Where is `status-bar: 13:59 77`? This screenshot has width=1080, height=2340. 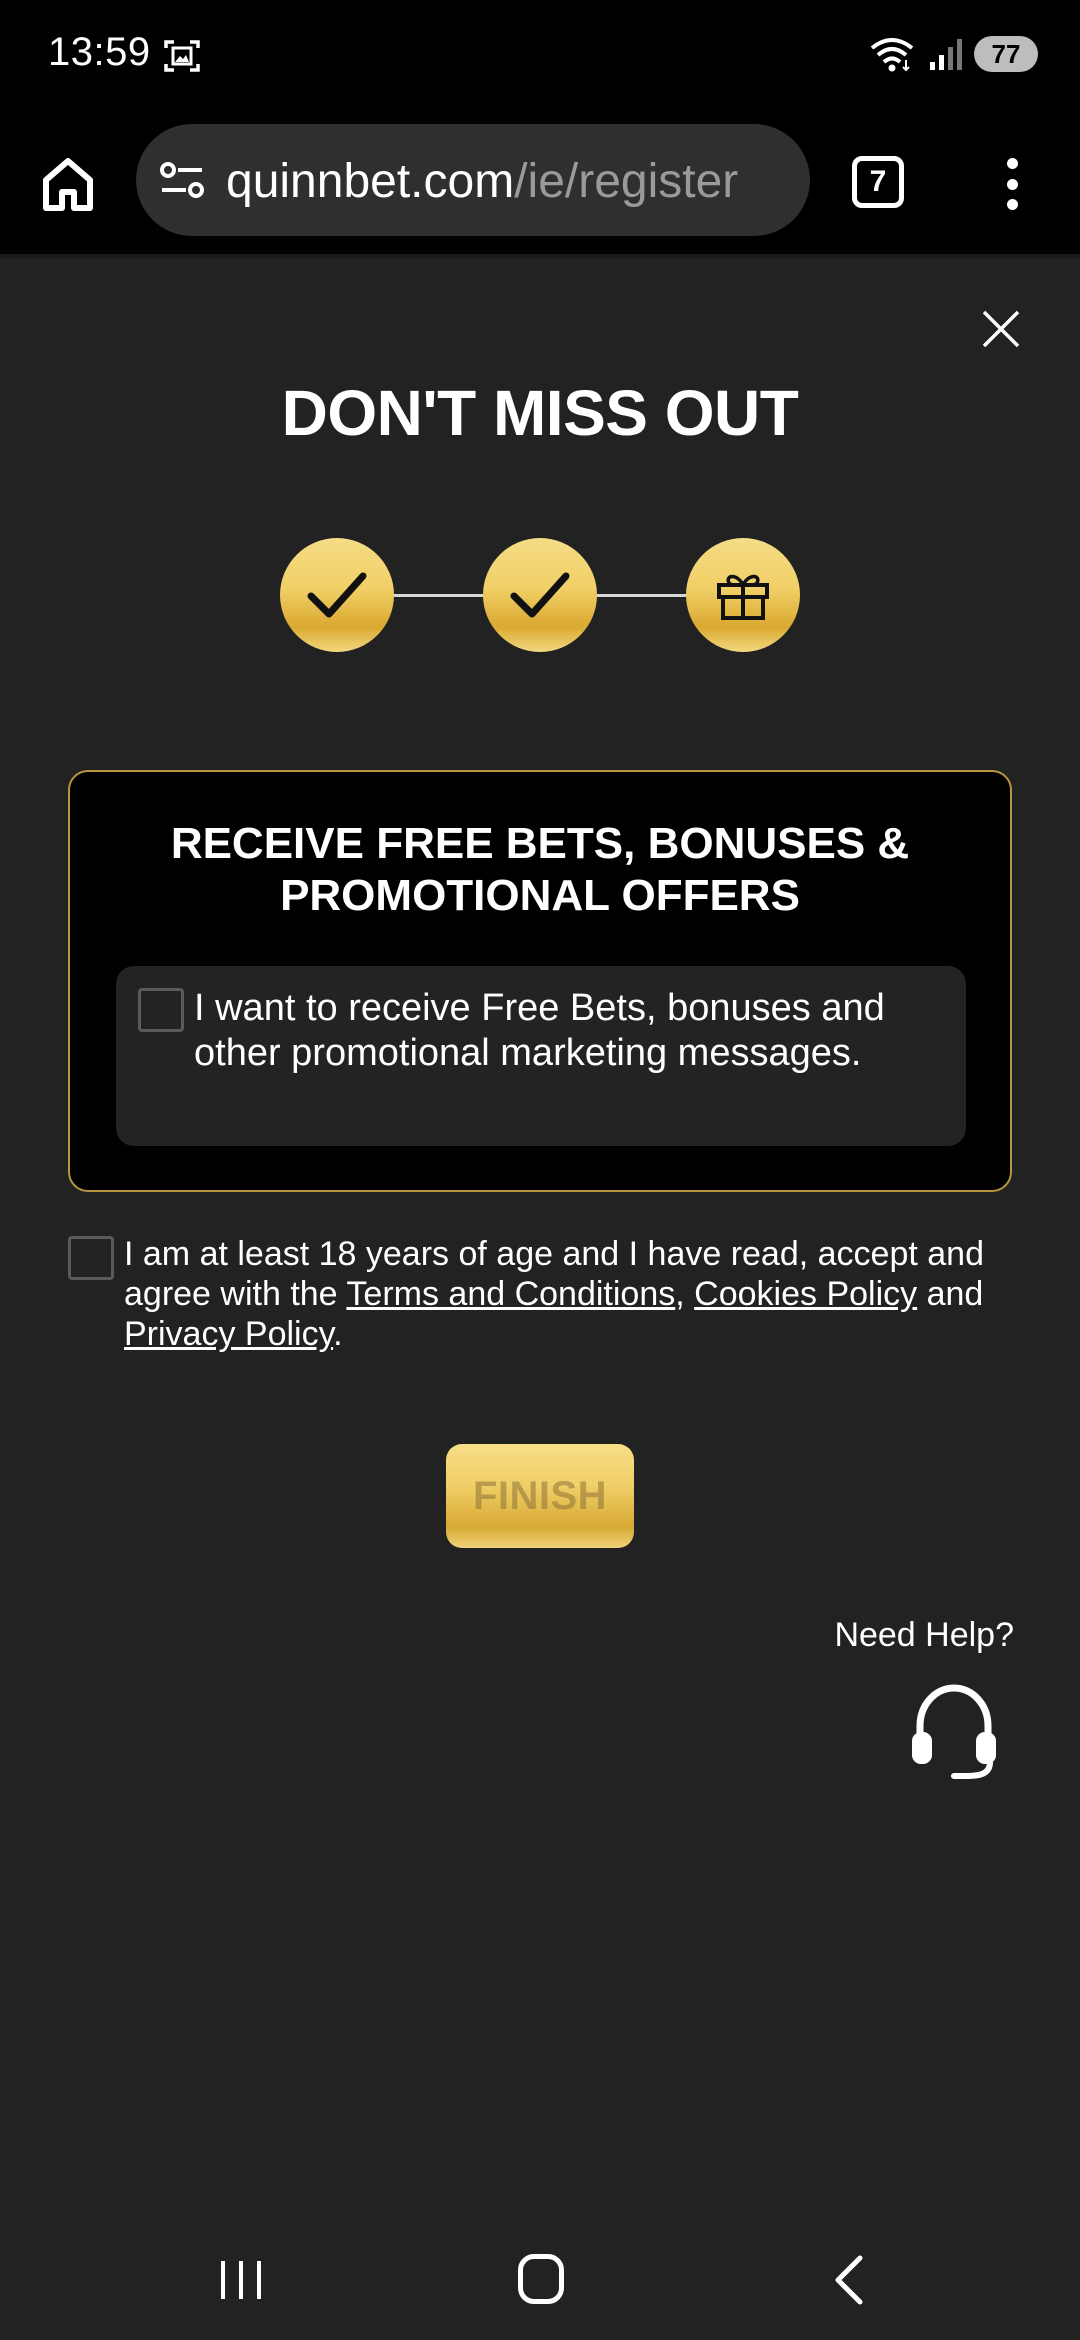
status-bar: 13:59 77 is located at coordinates (540, 56).